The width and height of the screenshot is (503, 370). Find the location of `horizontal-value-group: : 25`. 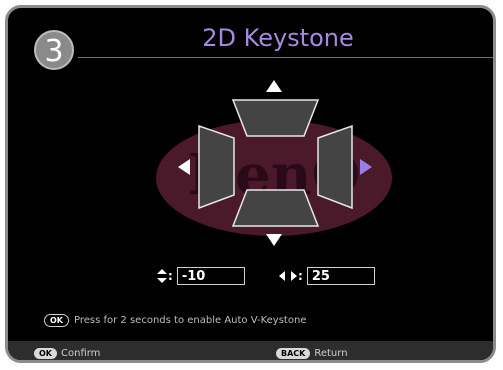

horizontal-value-group: : 25 is located at coordinates (326, 276).